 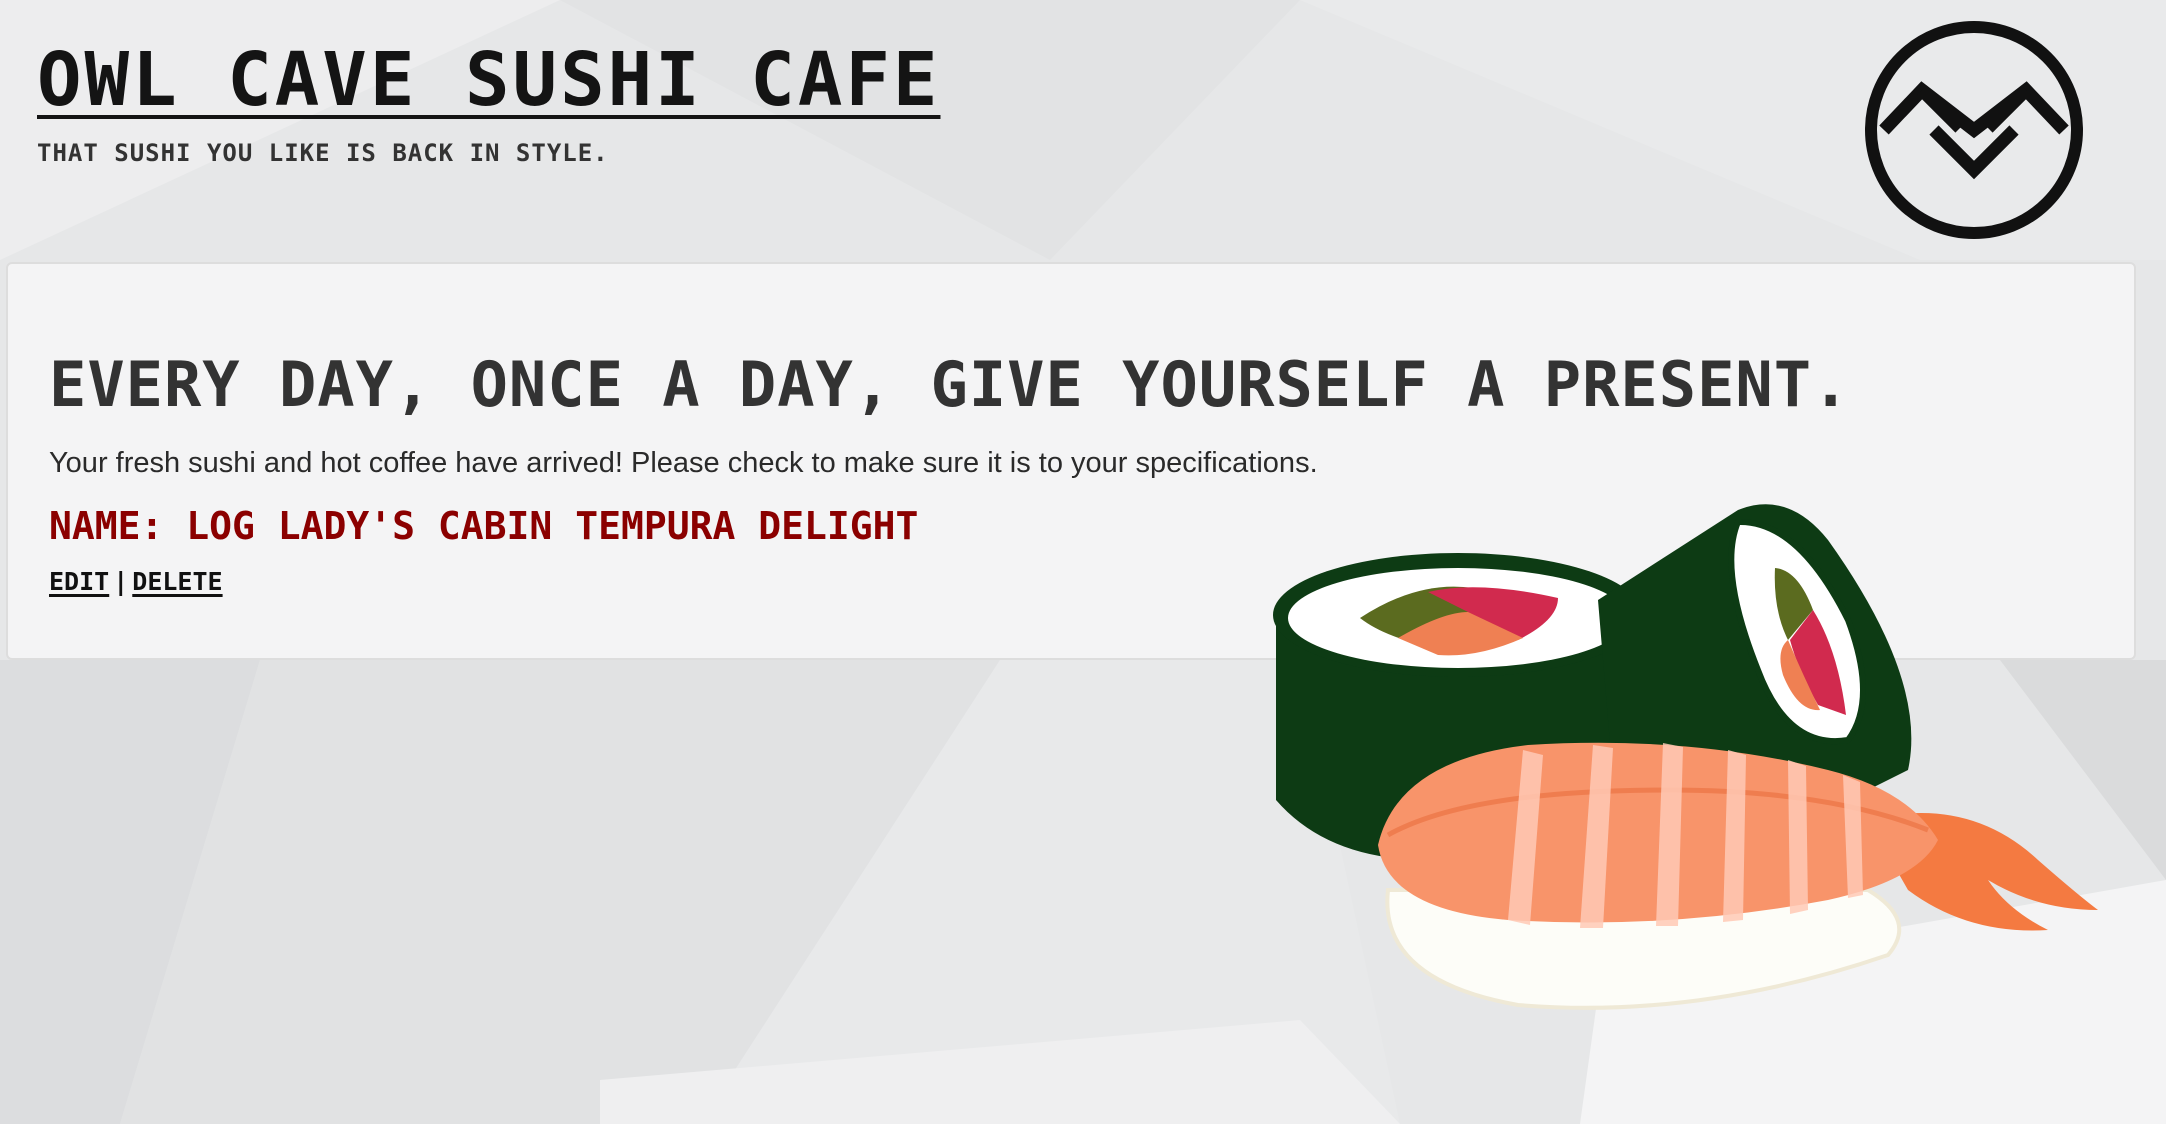 What do you see at coordinates (323, 153) in the screenshot?
I see `site-tagline: That sushi you like is back in style.` at bounding box center [323, 153].